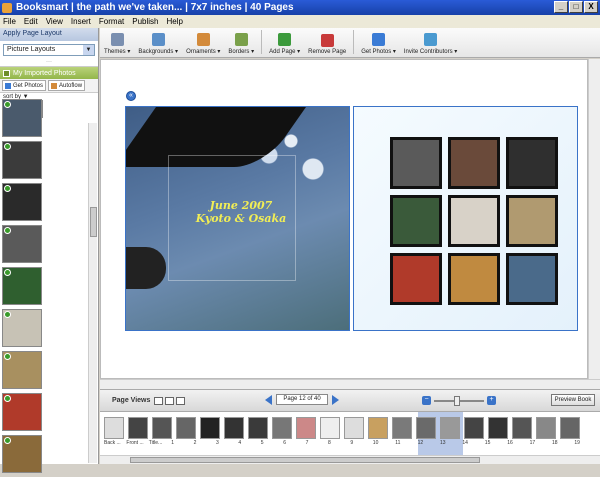 The width and height of the screenshot is (600, 477). What do you see at coordinates (268, 399) in the screenshot?
I see `prev-page-icon` at bounding box center [268, 399].